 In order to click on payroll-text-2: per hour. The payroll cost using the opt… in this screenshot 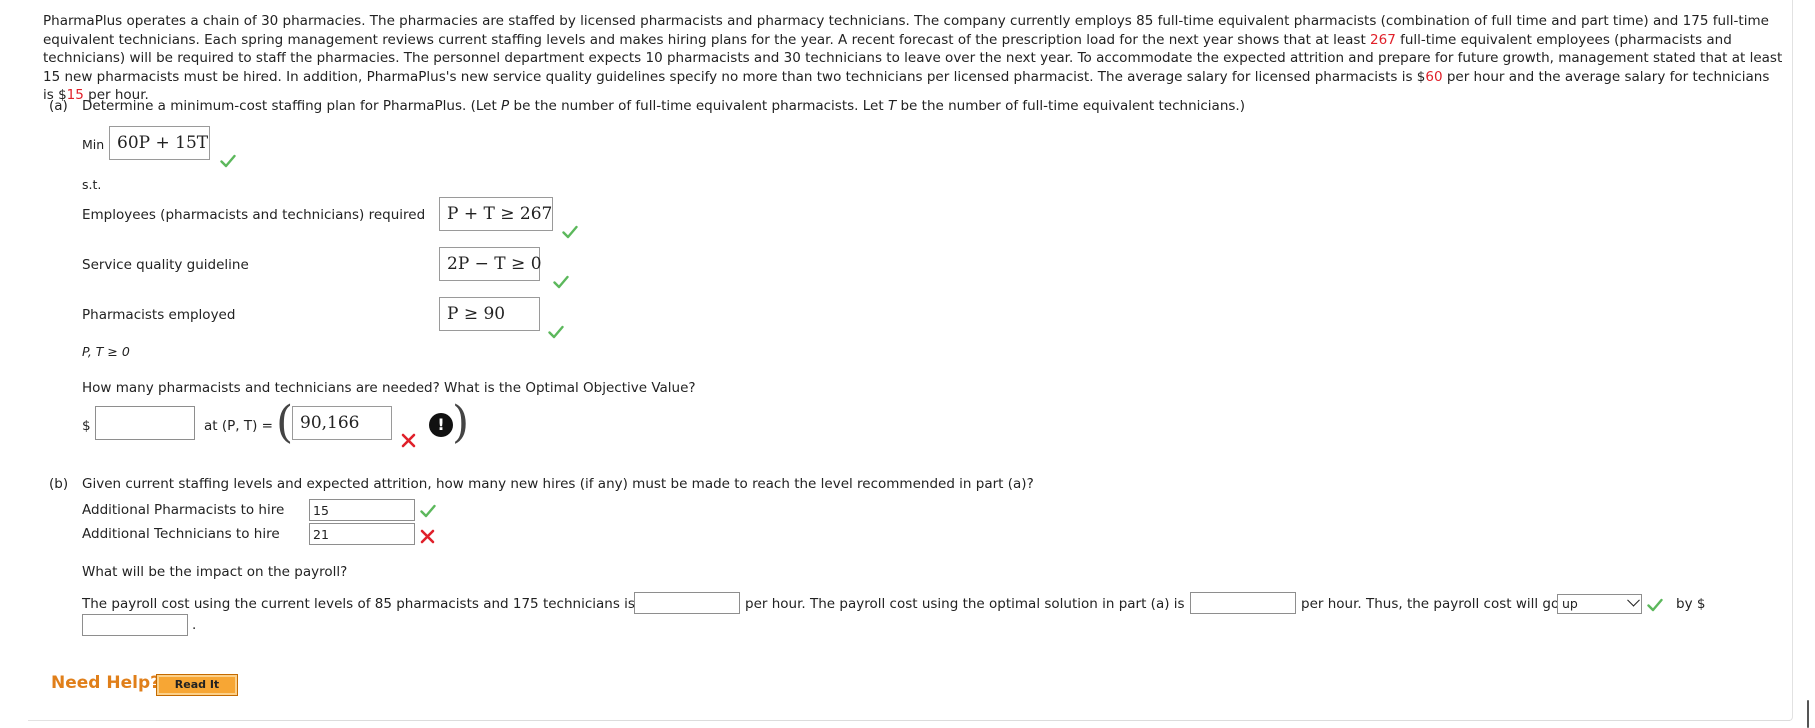, I will do `click(971, 604)`.